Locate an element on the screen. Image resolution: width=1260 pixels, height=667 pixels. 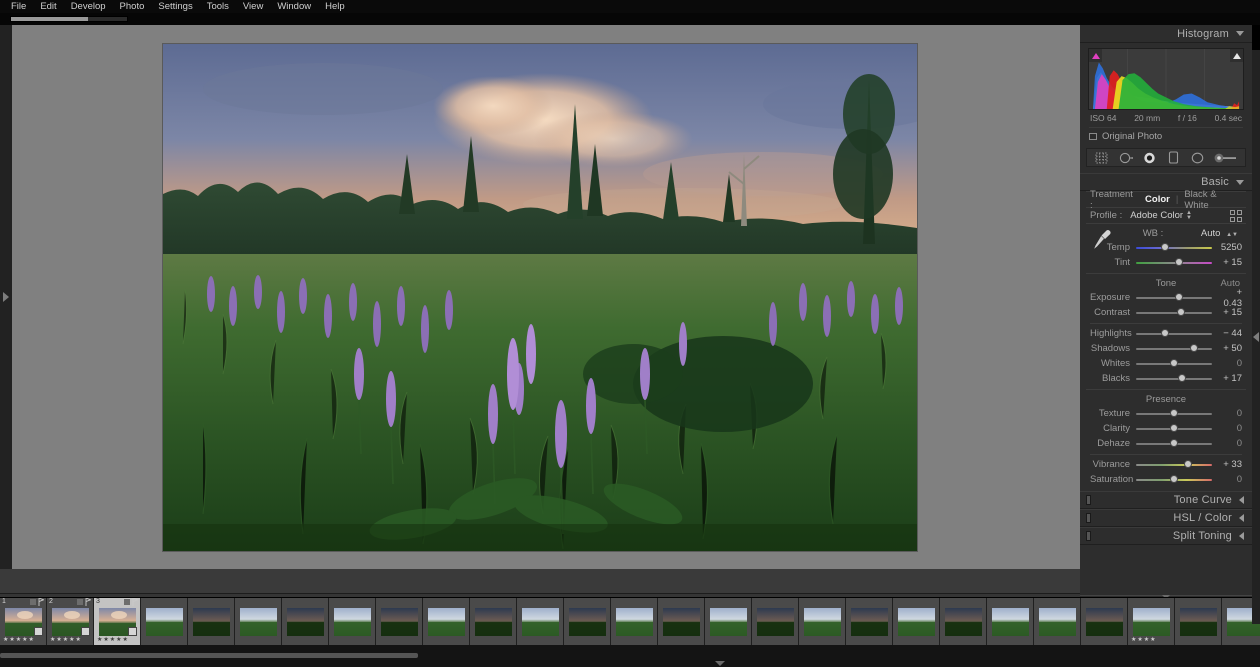
vibrance-slider is located at coordinates (1174, 464).